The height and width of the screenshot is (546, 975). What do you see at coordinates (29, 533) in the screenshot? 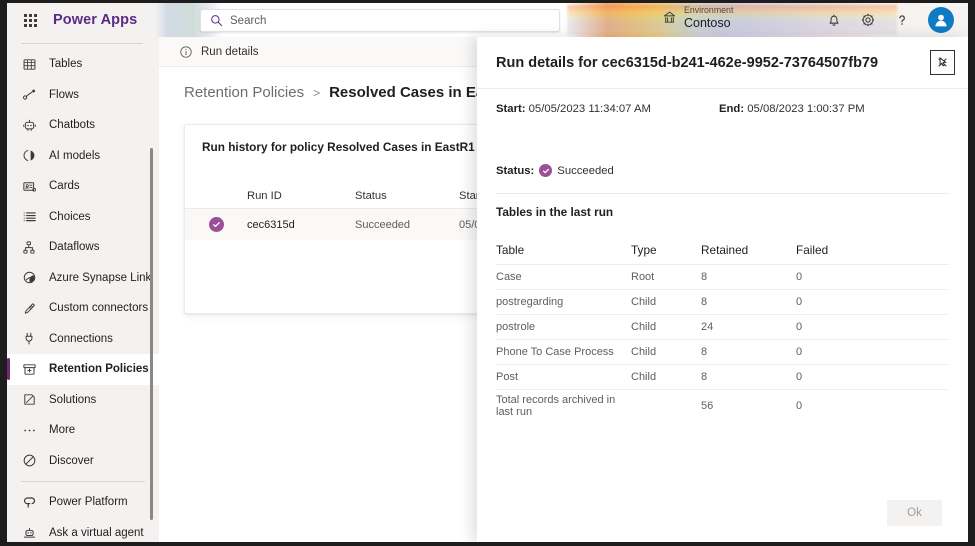
I see `virtual-agent-icon` at bounding box center [29, 533].